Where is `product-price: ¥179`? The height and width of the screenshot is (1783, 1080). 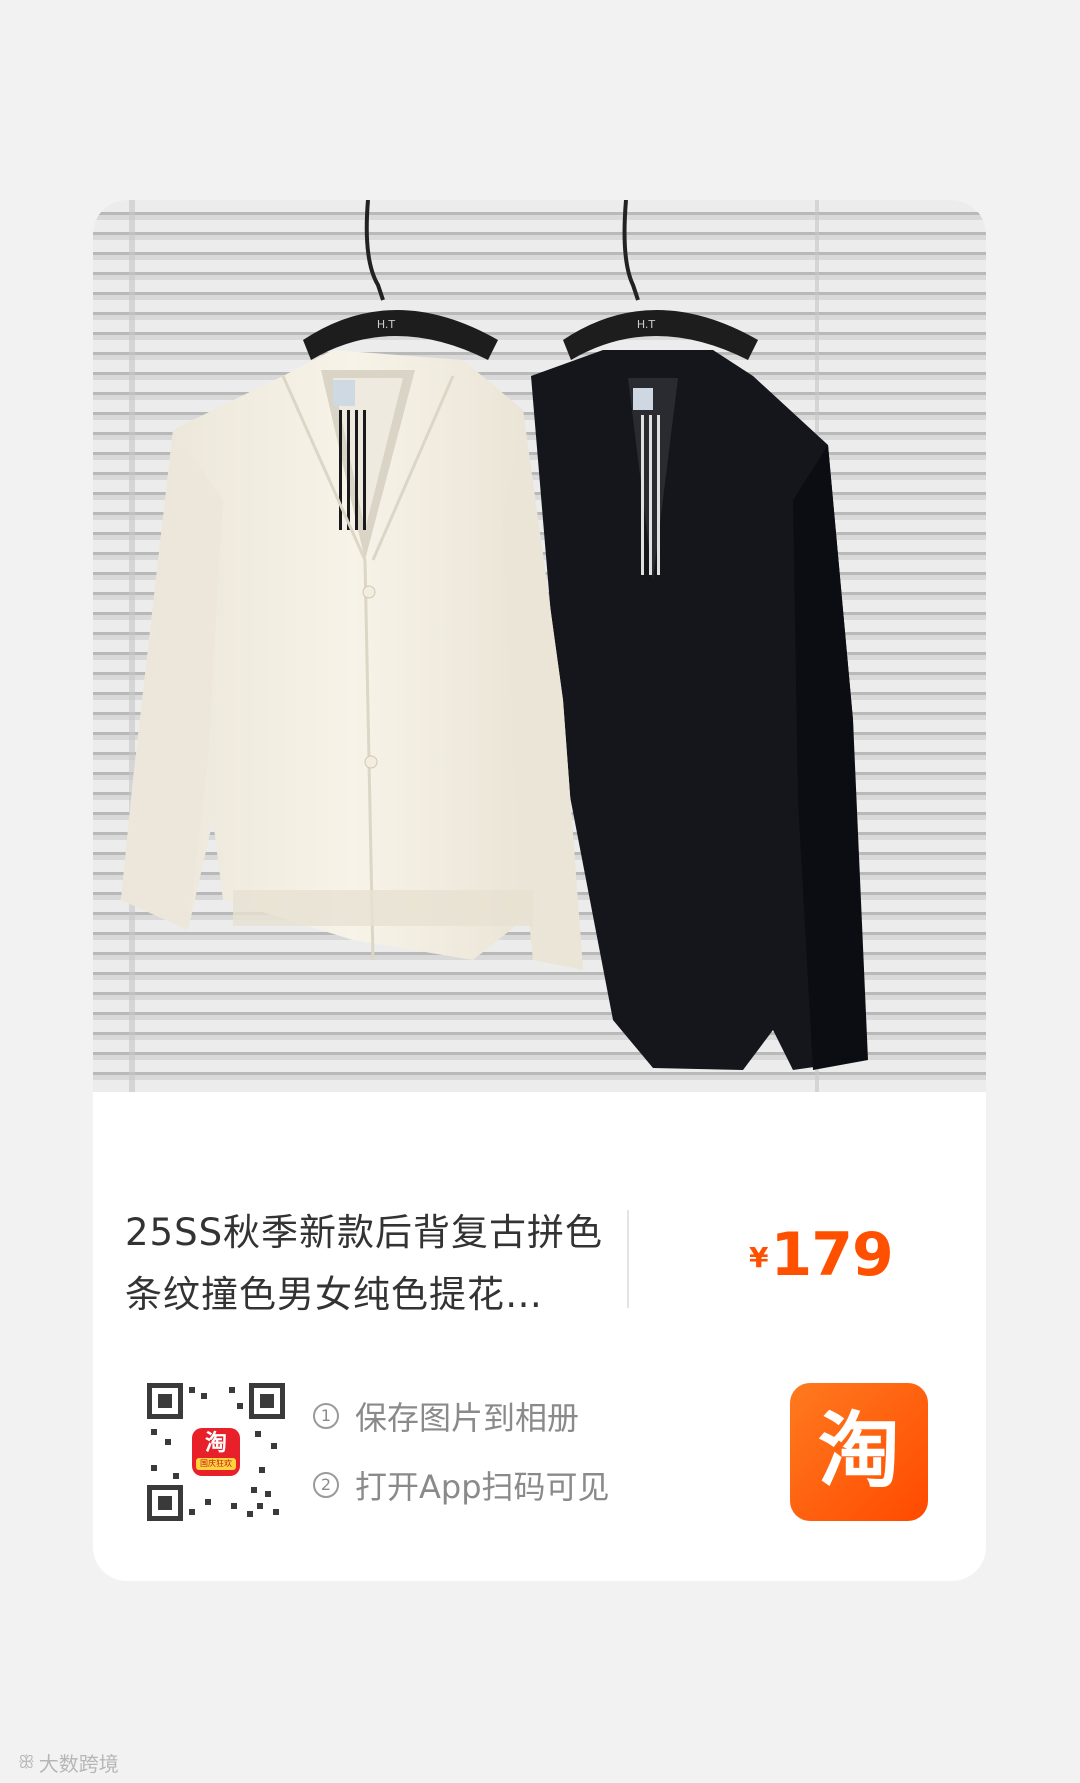 product-price: ¥179 is located at coordinates (821, 1255).